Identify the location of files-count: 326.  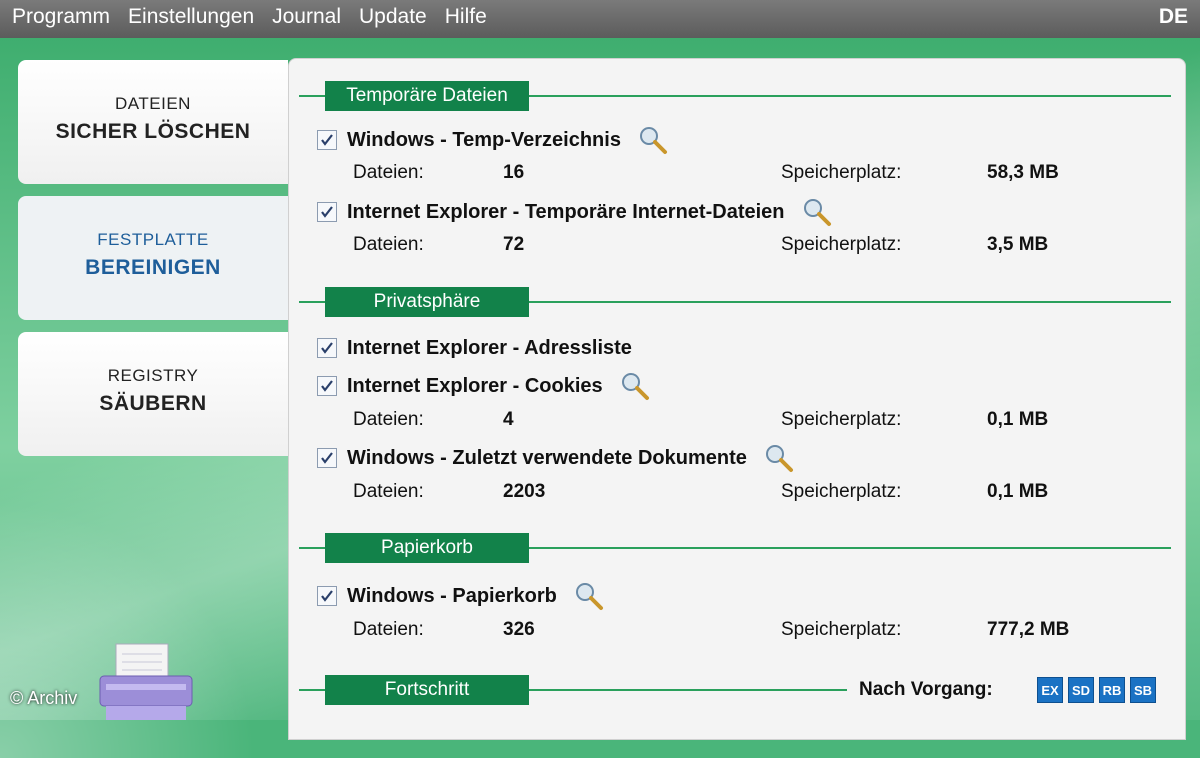
(519, 629).